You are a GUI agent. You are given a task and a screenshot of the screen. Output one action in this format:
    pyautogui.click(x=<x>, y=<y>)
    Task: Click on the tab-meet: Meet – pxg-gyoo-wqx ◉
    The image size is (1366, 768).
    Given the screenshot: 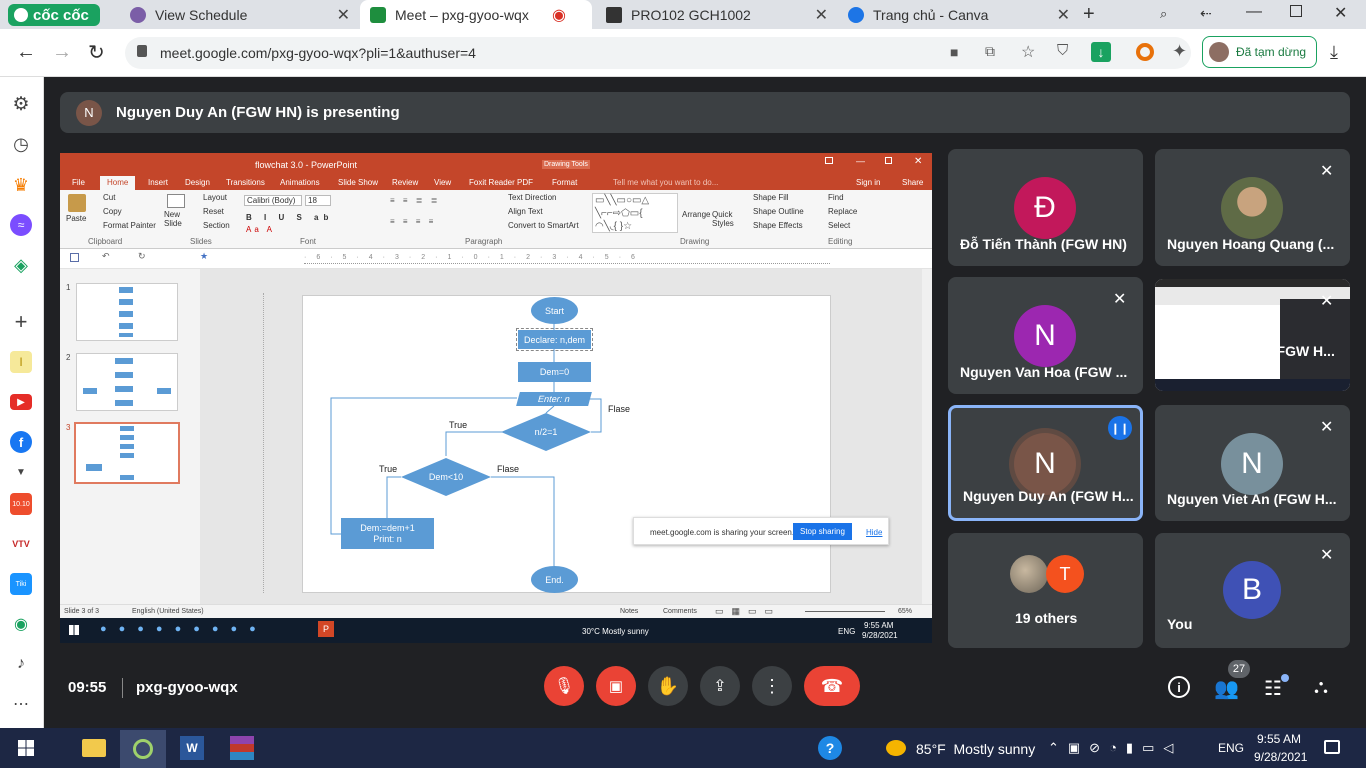 What is the action you would take?
    pyautogui.click(x=476, y=14)
    